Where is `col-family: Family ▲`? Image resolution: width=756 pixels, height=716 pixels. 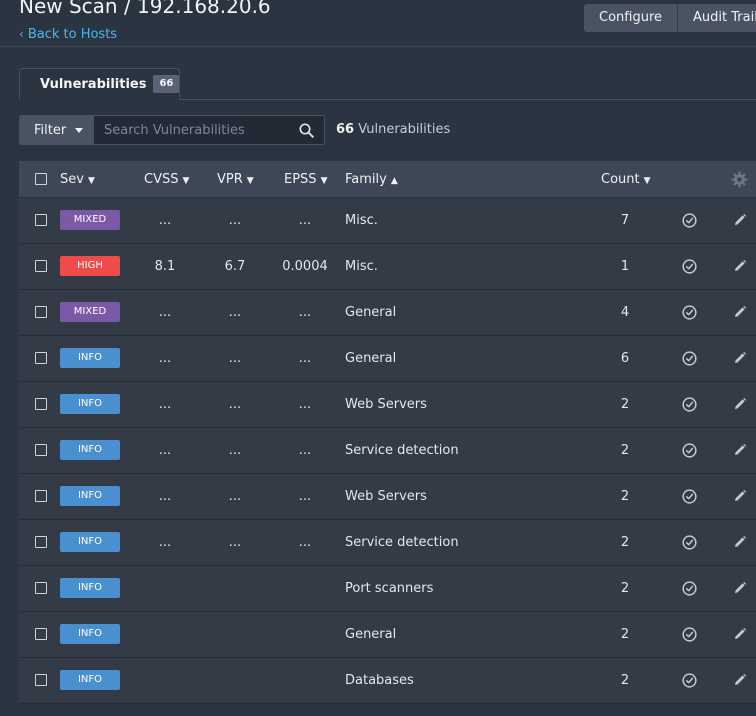 col-family: Family ▲ is located at coordinates (371, 179).